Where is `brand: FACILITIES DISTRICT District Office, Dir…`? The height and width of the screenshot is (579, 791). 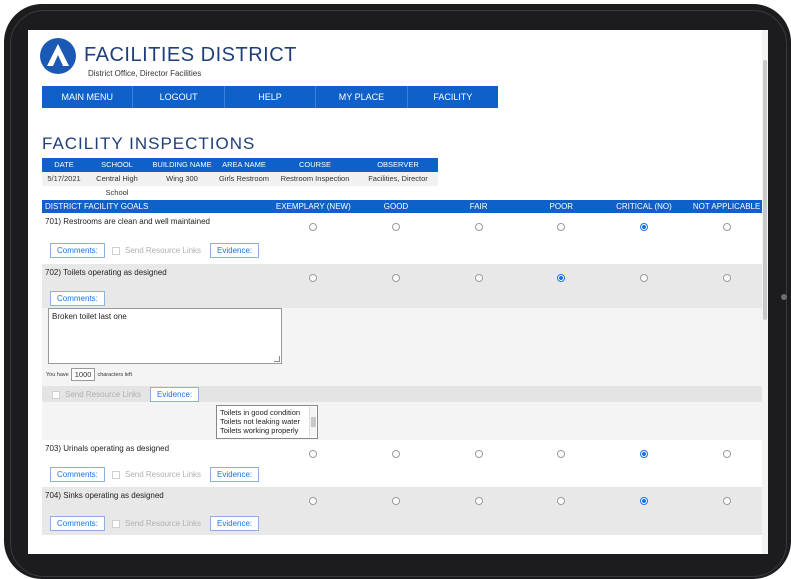 brand: FACILITIES DISTRICT District Office, Dir… is located at coordinates (190, 61).